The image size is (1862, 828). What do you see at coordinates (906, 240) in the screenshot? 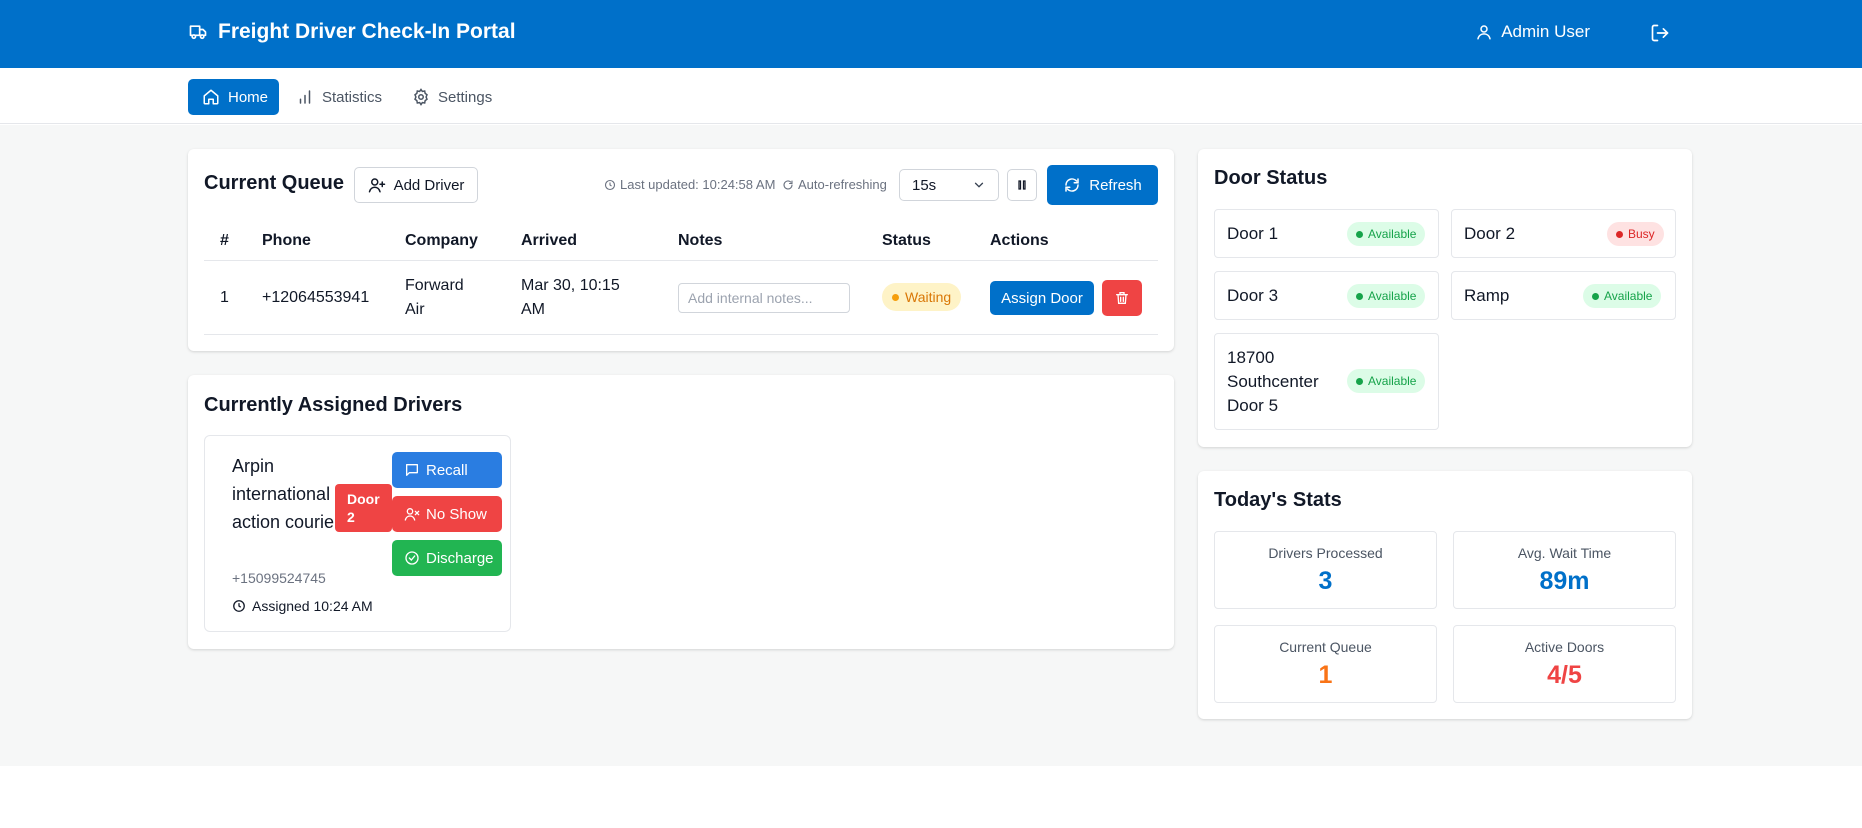
I see `col-status: Status` at bounding box center [906, 240].